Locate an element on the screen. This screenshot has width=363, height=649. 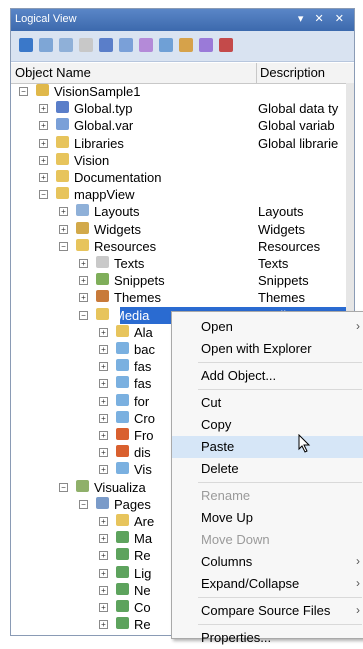
column-description: Description is located at coordinates (292, 72).